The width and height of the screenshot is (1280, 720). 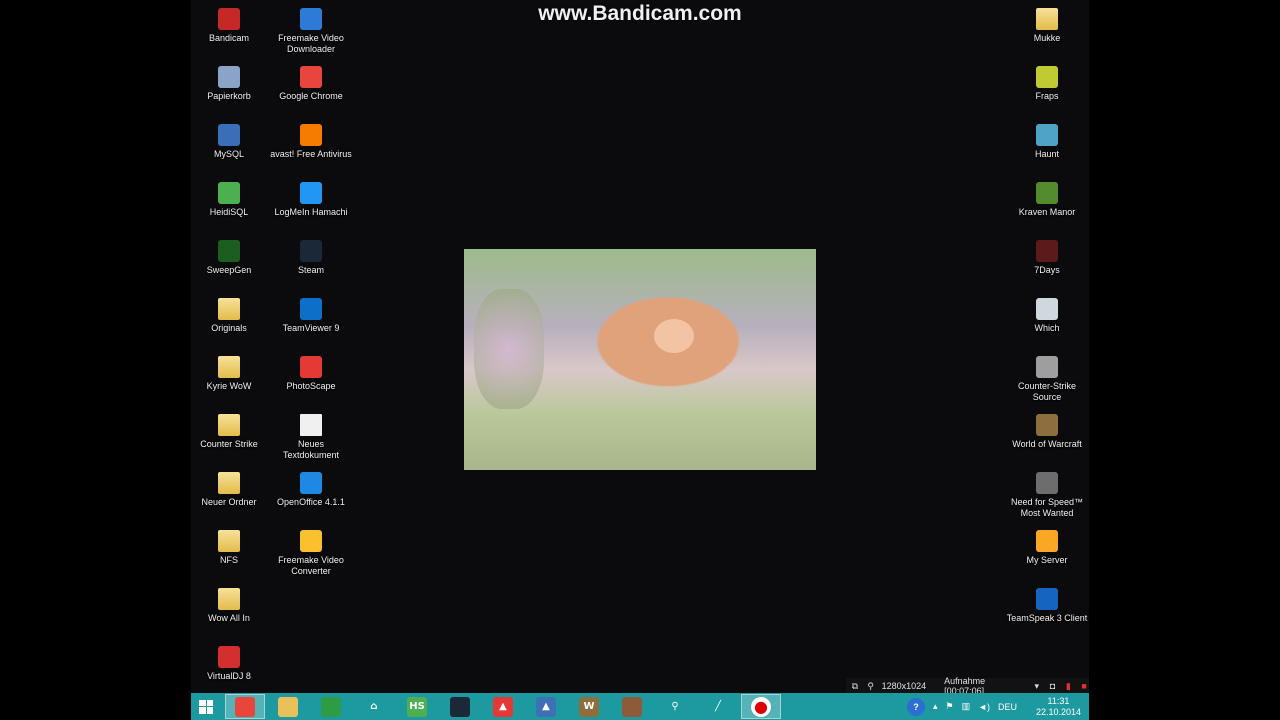 I want to click on desktop-shortcut-label: Kyrie WoW, so click(x=229, y=386).